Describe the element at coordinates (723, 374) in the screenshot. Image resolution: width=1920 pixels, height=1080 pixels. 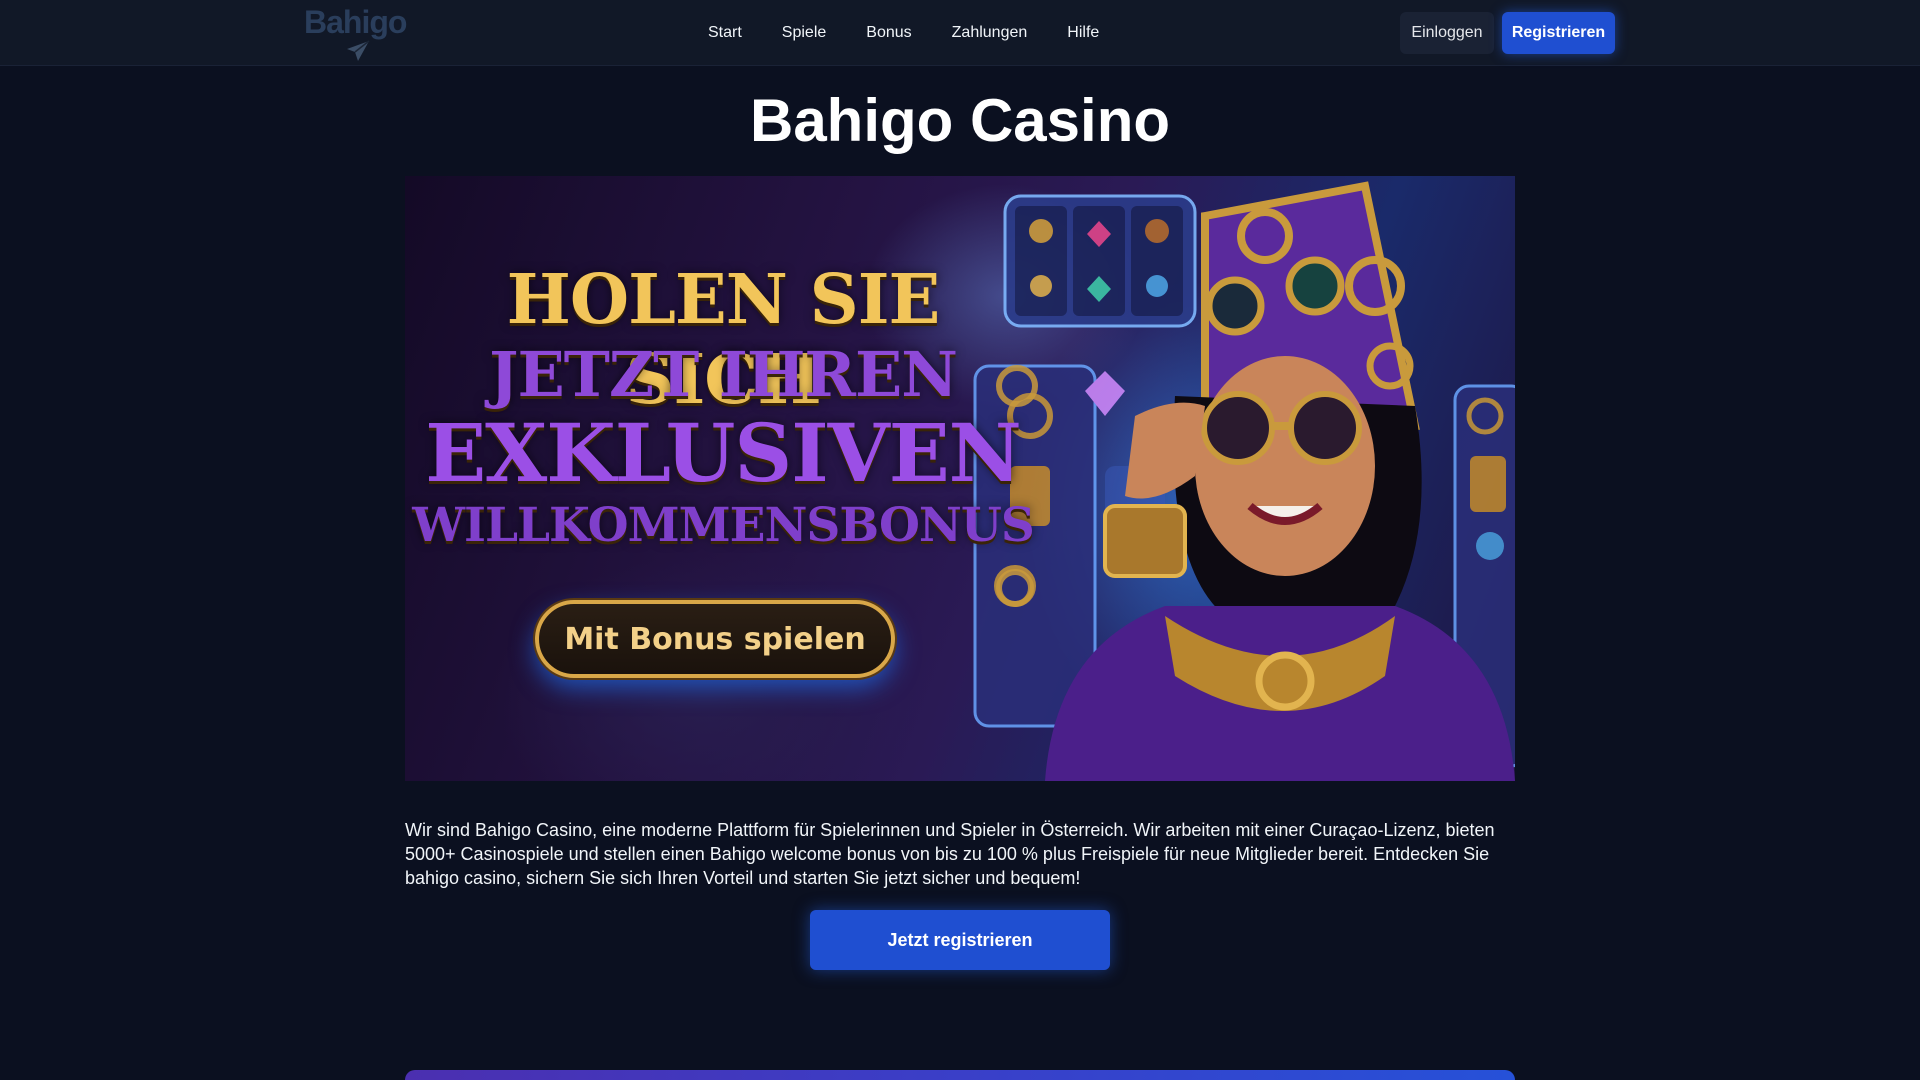
I see `banner-headline-line-2: JETZT IHREN` at that location.